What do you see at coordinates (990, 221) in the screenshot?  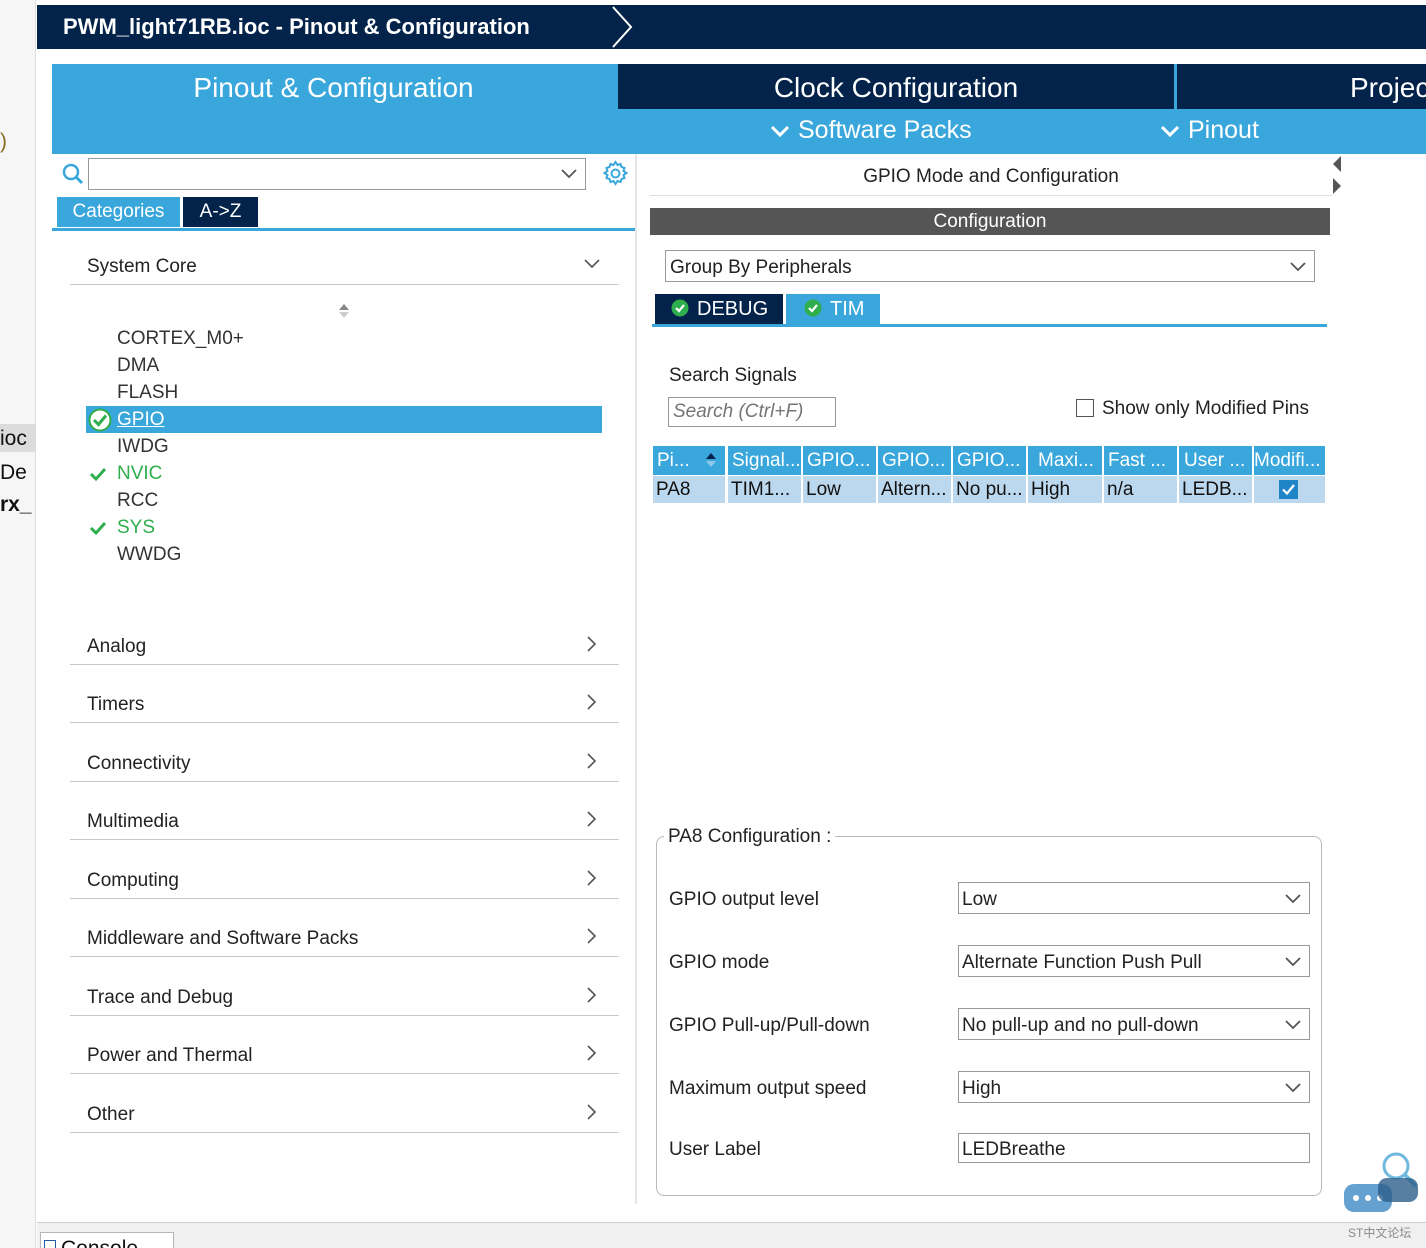 I see `configuration-header: Configuration` at bounding box center [990, 221].